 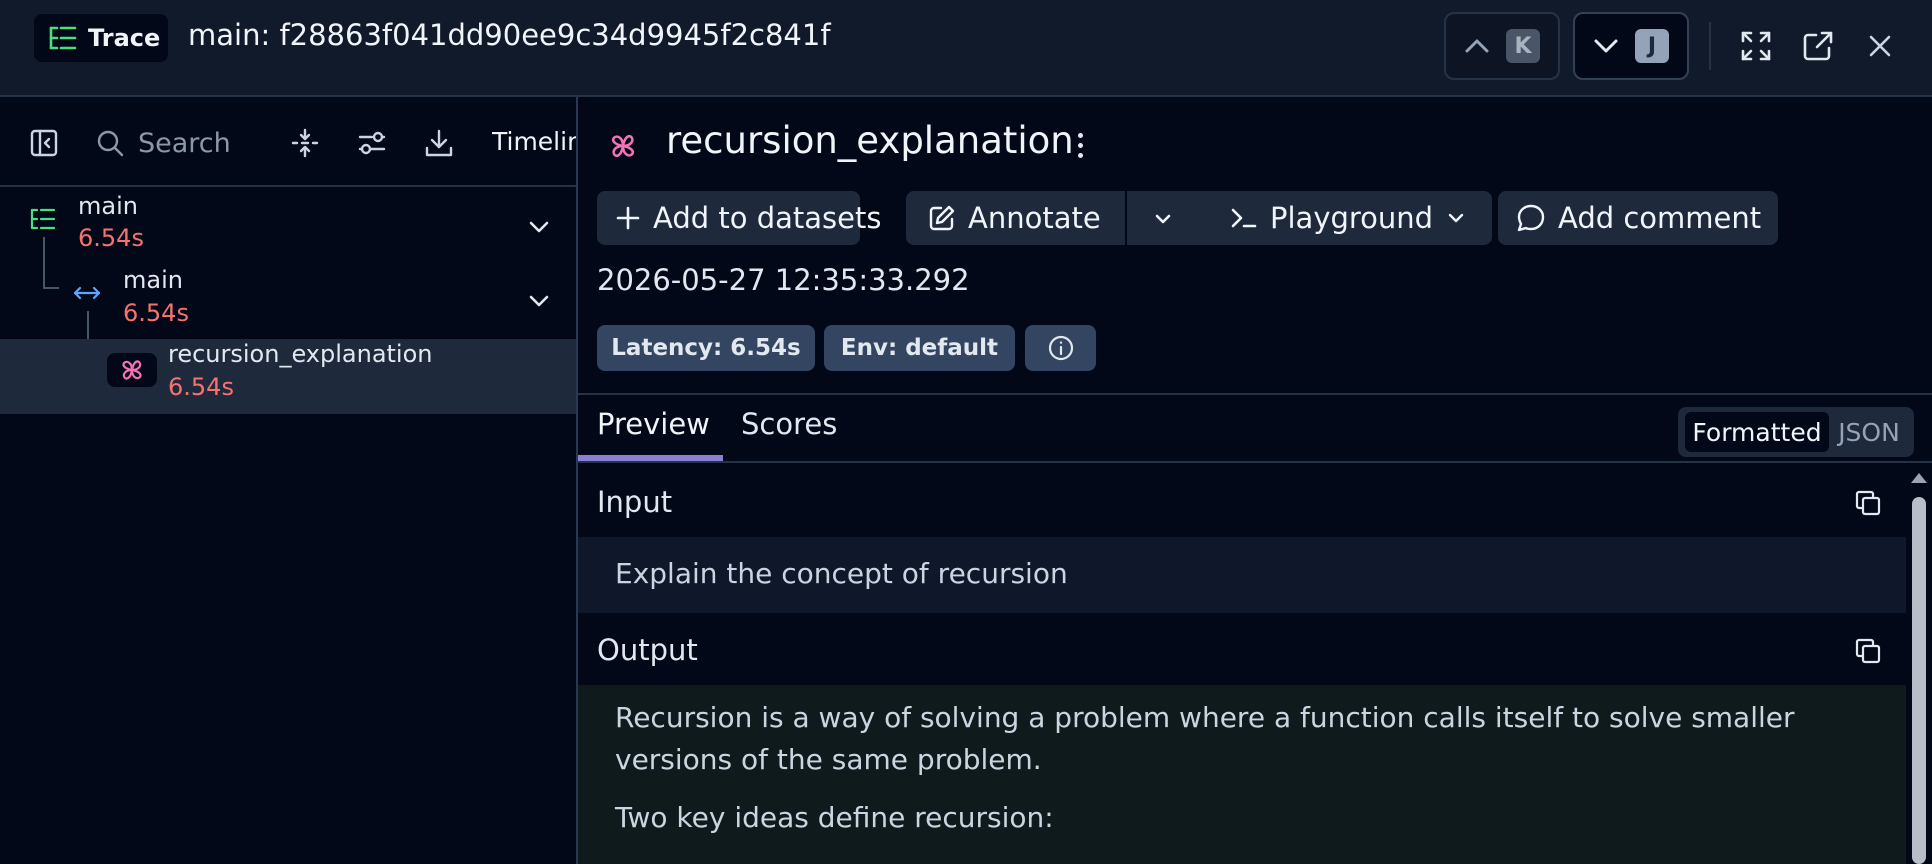 What do you see at coordinates (110, 143) in the screenshot?
I see `search-icon` at bounding box center [110, 143].